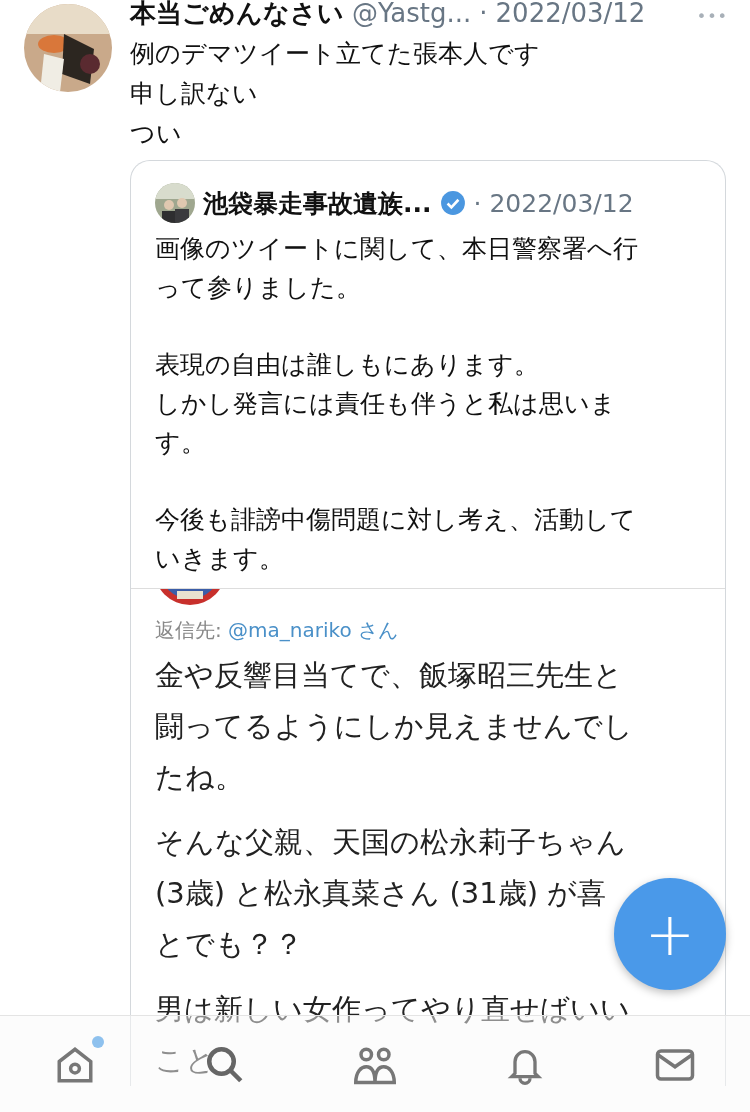  Describe the element at coordinates (390, 842) in the screenshot. I see `screenshot-text-line: そんな父親、天国の松永莉子ちゃん` at that location.